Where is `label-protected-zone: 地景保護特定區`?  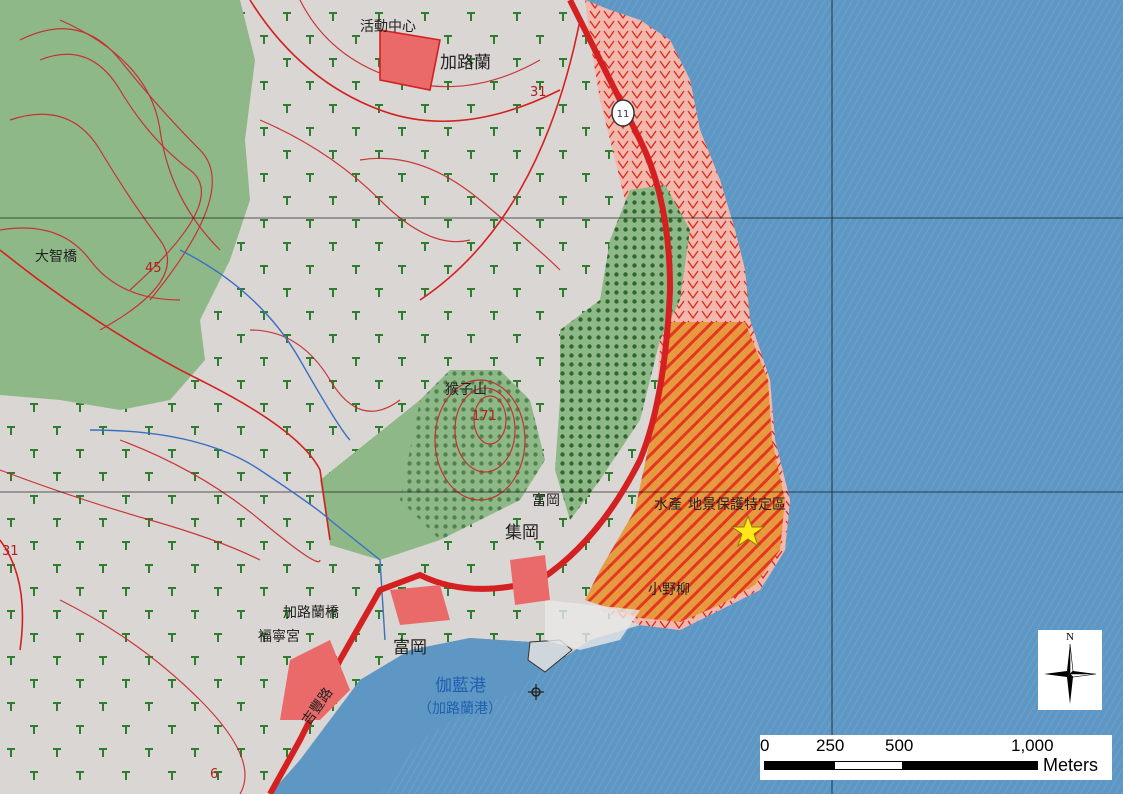
label-protected-zone: 地景保護特定區 is located at coordinates (737, 505).